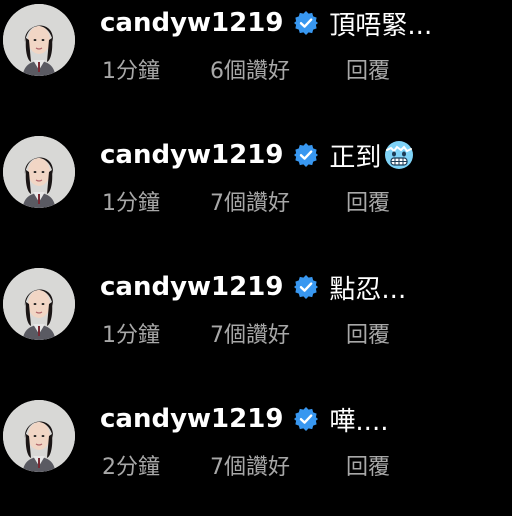  I want to click on comment-timestamp: 2分鐘, so click(131, 467).